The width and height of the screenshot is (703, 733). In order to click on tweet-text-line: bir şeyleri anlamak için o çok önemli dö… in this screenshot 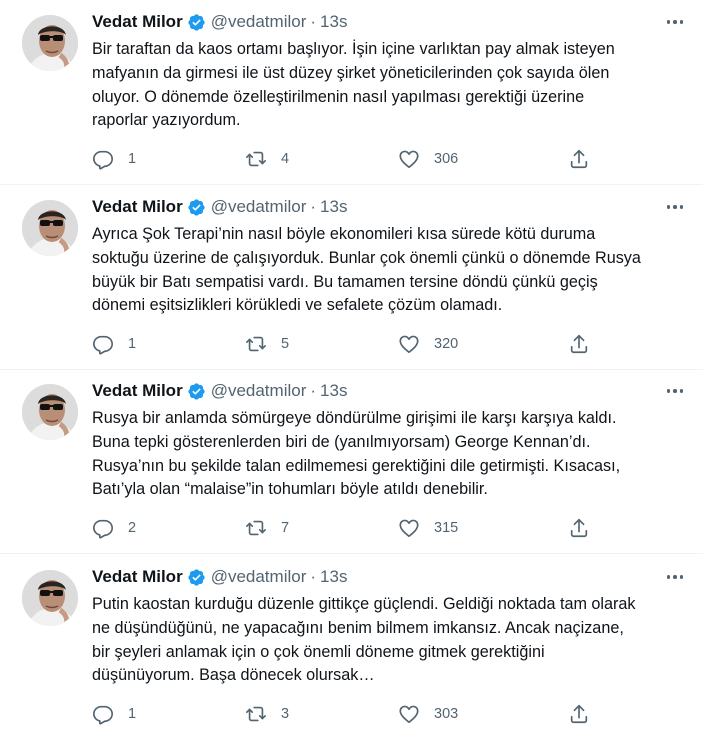, I will do `click(318, 651)`.